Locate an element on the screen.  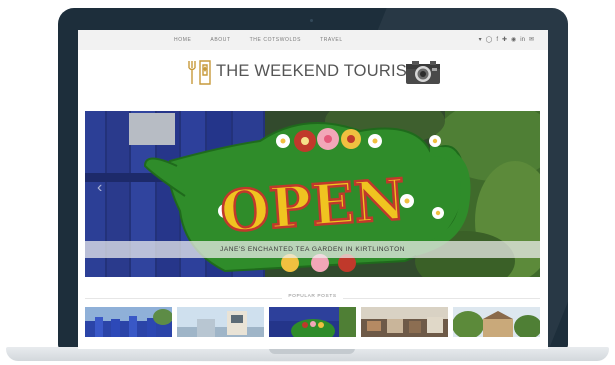
cutlery-icon is located at coordinates (199, 72).